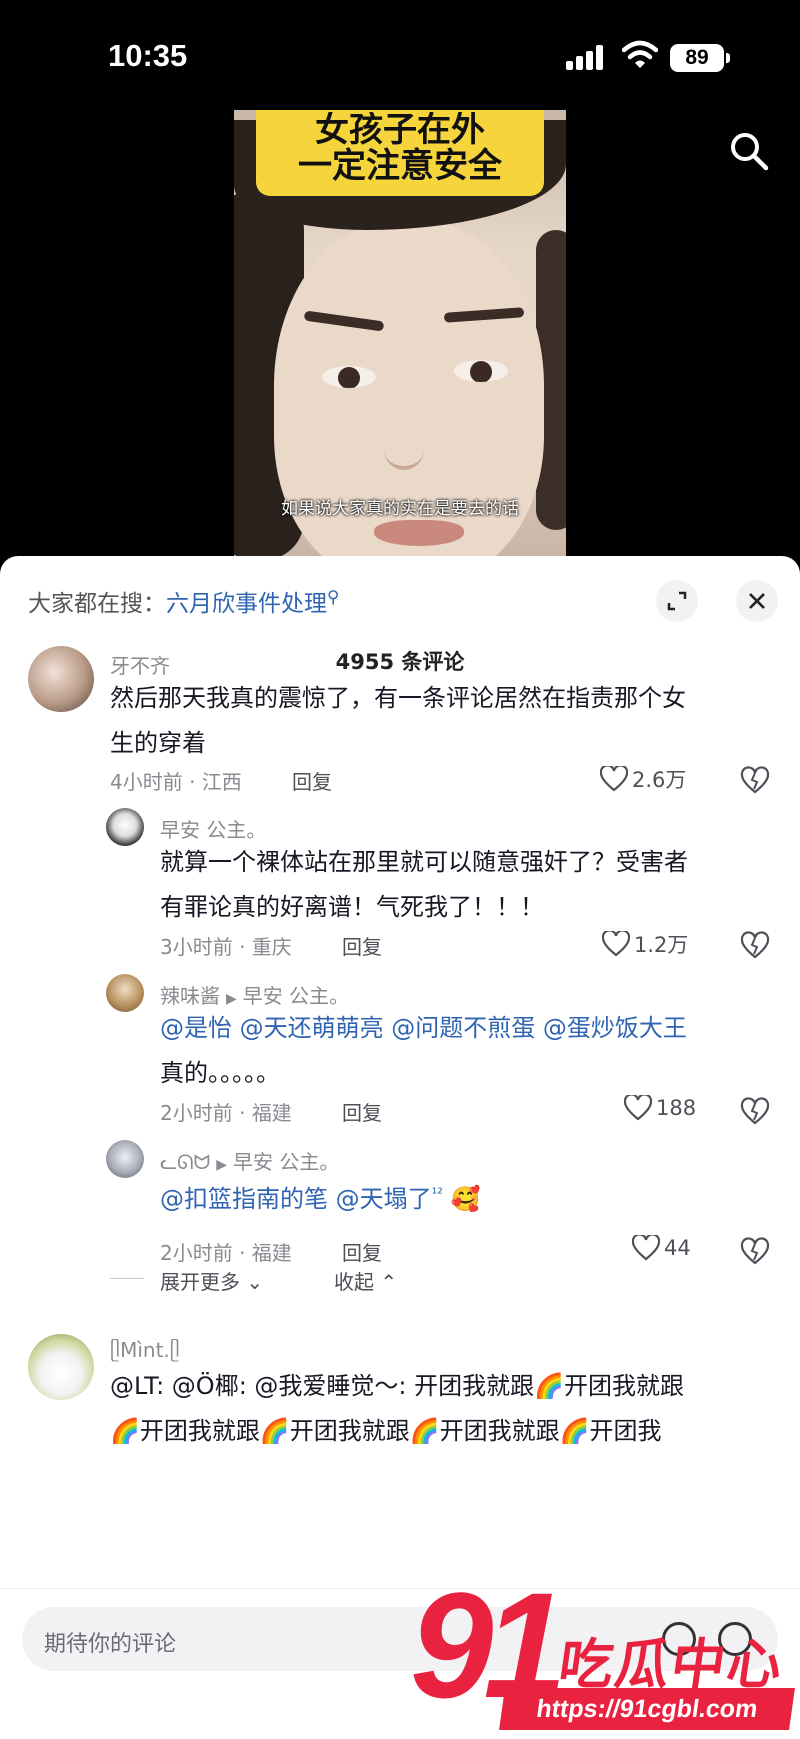  Describe the element at coordinates (640, 54) in the screenshot. I see `wifi-icon` at that location.